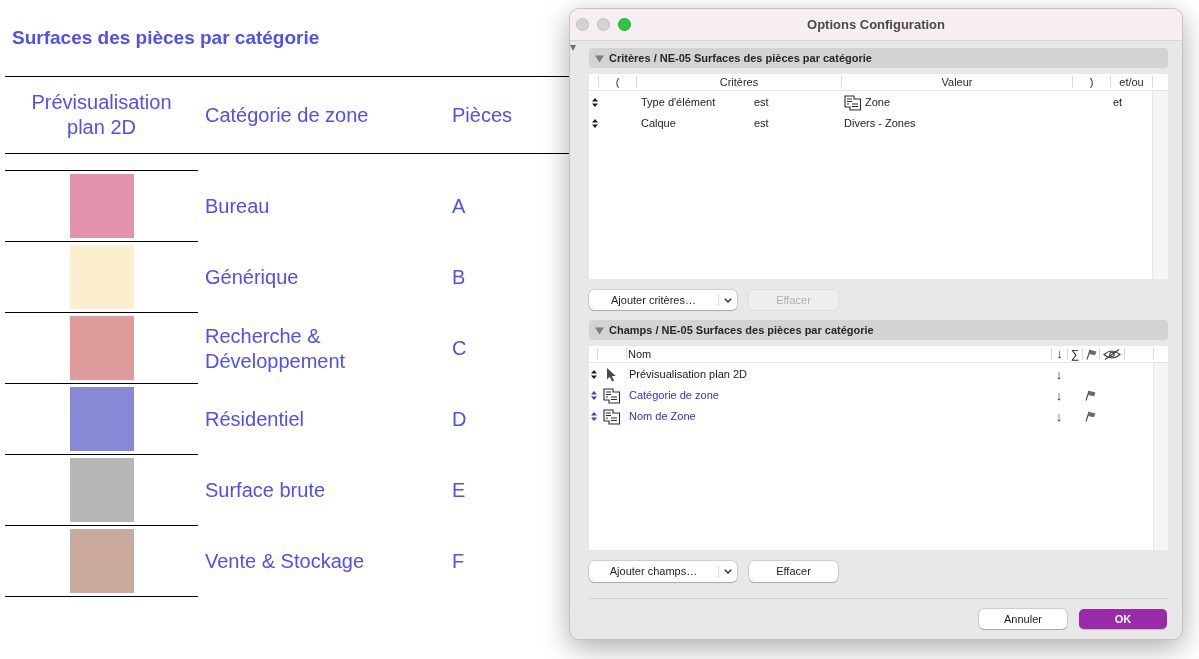 The image size is (1199, 659). I want to click on column-header: Valeur, so click(957, 82).